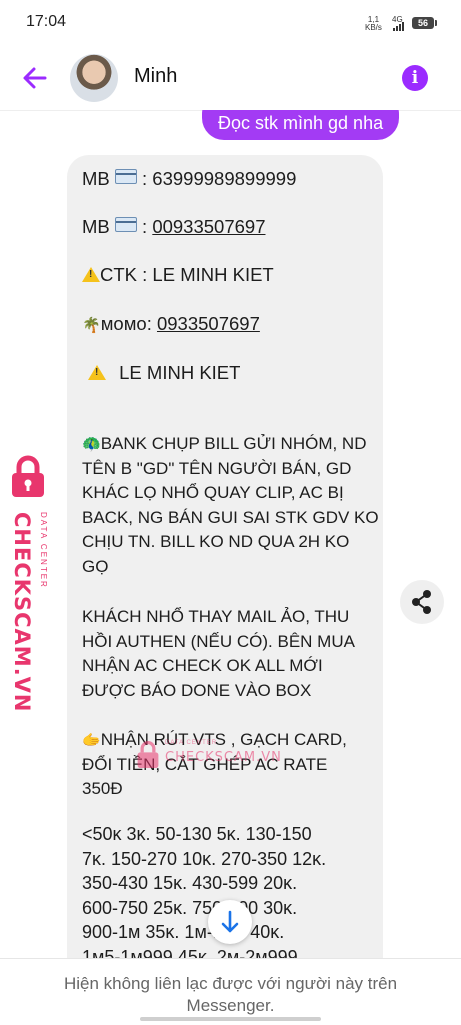 The width and height of the screenshot is (461, 1025). I want to click on momo-label: ᴍᴏᴍᴏ:, so click(128, 323).